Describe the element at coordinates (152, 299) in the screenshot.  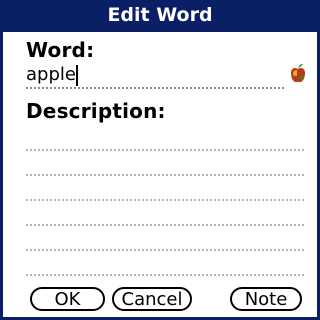
I see `cancel-button: Cancel` at that location.